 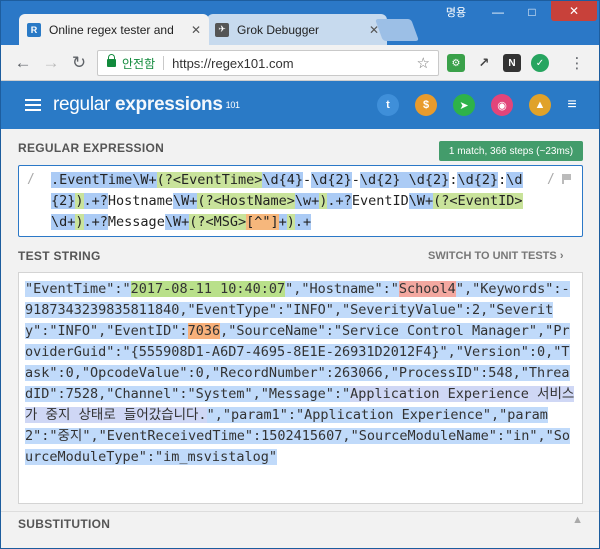 What do you see at coordinates (278, 29) in the screenshot?
I see `tab-title: Grok Debugger` at bounding box center [278, 29].